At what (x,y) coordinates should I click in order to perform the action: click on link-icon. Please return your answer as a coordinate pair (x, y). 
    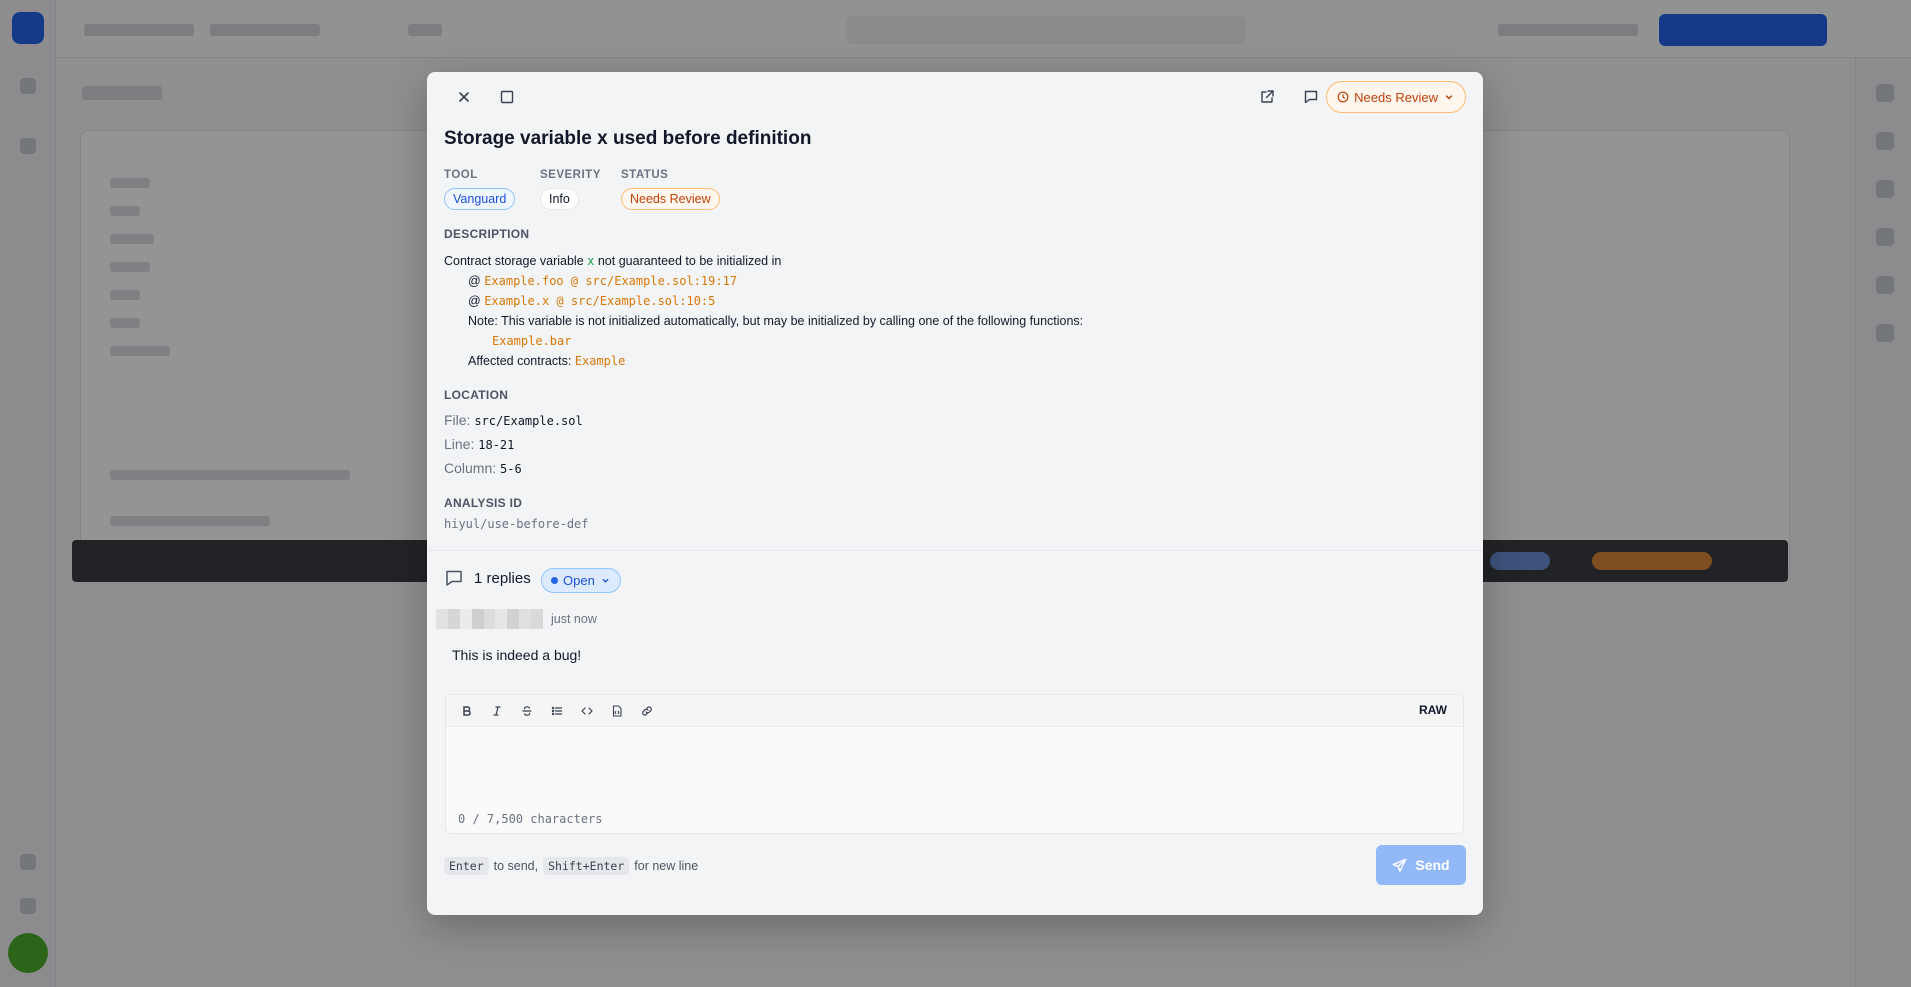
    Looking at the image, I should click on (647, 711).